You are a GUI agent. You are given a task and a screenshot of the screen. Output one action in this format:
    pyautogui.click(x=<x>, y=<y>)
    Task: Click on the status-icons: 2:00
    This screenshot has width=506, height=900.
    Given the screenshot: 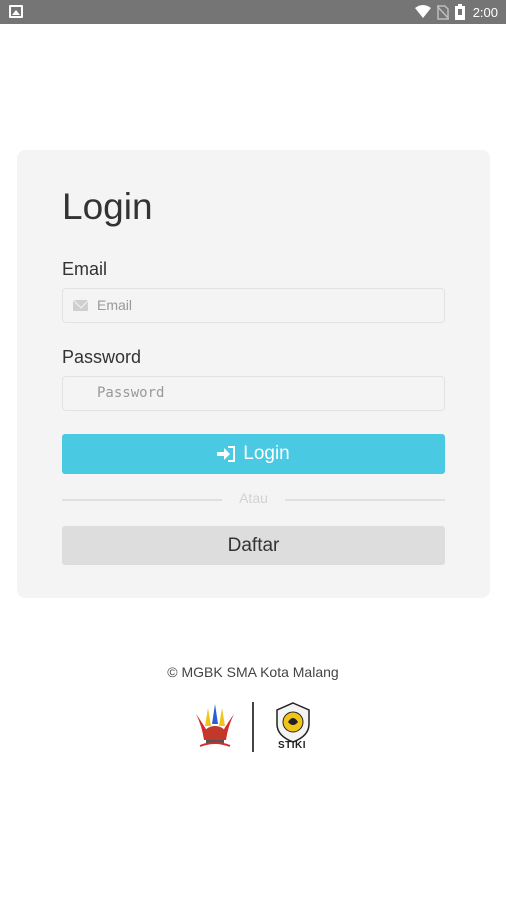 What is the action you would take?
    pyautogui.click(x=456, y=12)
    